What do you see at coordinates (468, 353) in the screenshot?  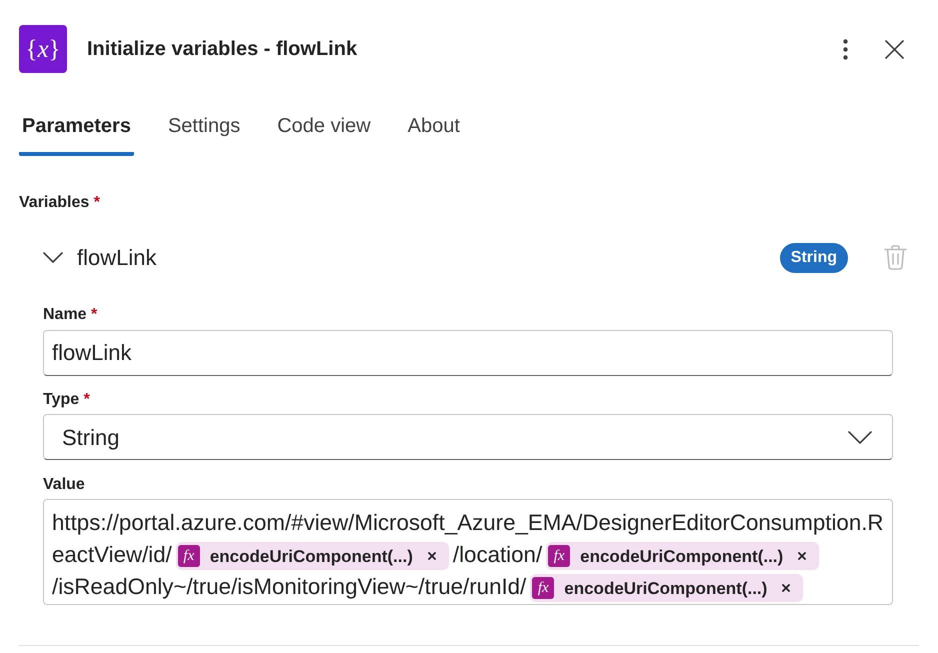 I see `name-input: flowLink` at bounding box center [468, 353].